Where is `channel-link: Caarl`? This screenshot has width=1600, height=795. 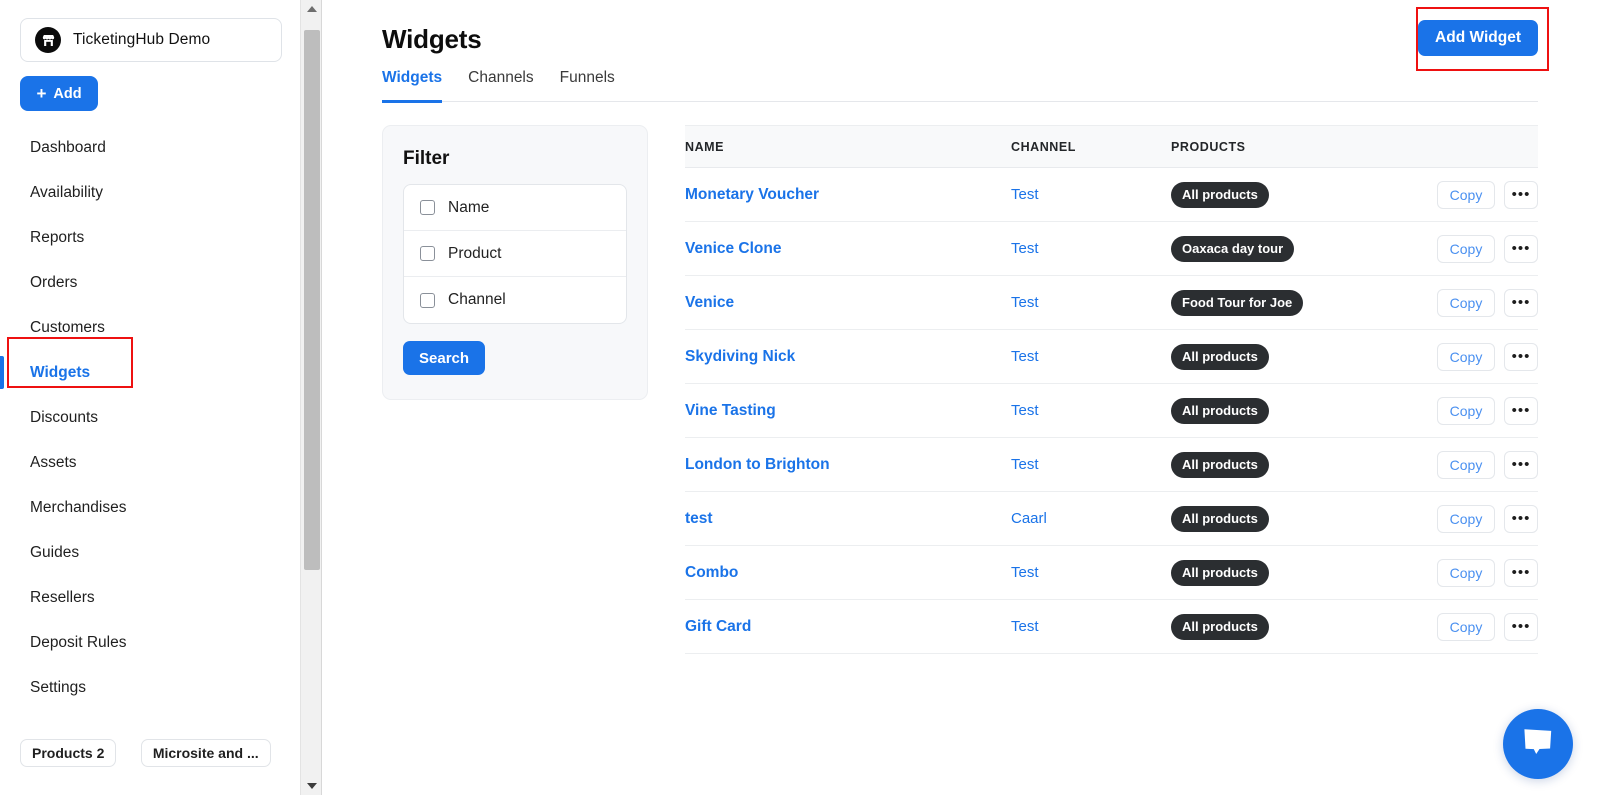
channel-link: Caarl is located at coordinates (1029, 518).